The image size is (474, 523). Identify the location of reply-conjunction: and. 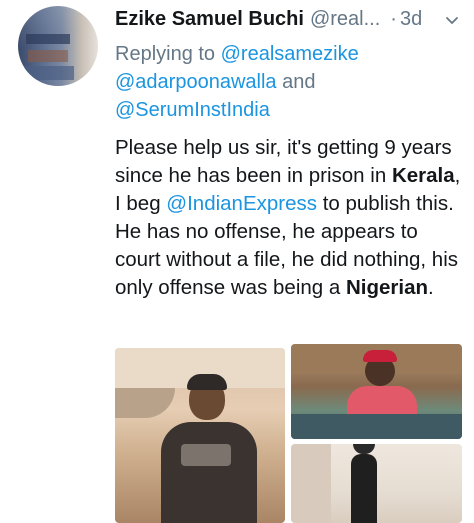
(296, 82).